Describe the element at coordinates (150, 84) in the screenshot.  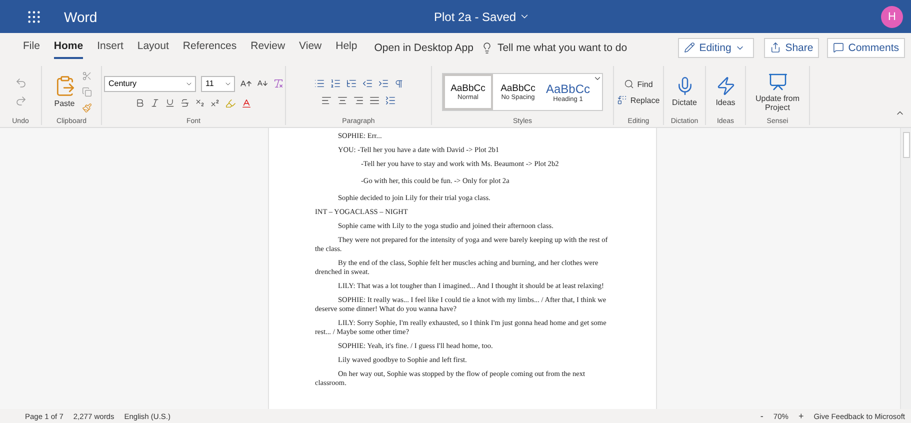
I see `font-name-dropdown: Century` at that location.